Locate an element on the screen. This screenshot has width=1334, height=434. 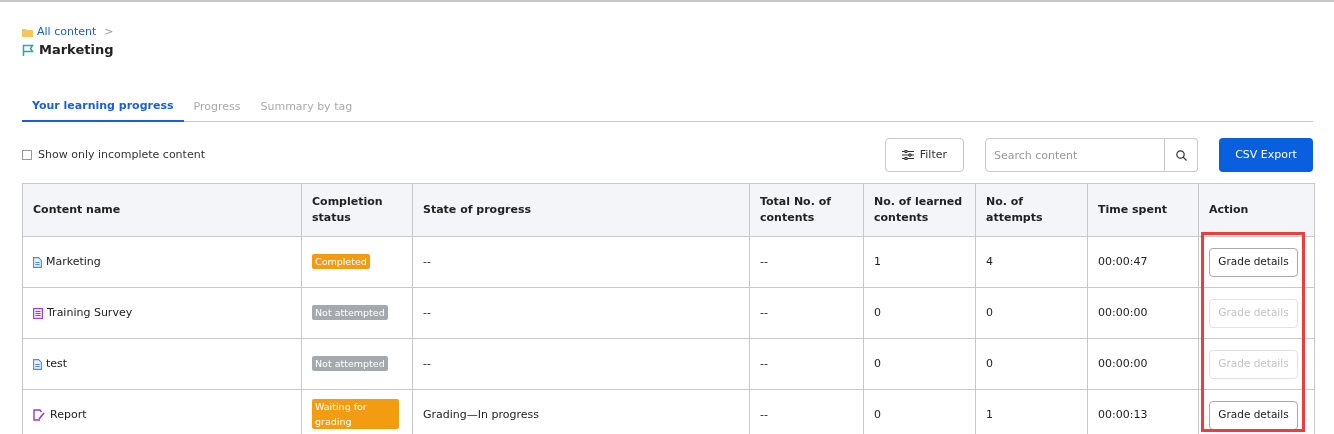
column-header: Completion status is located at coordinates (347, 209).